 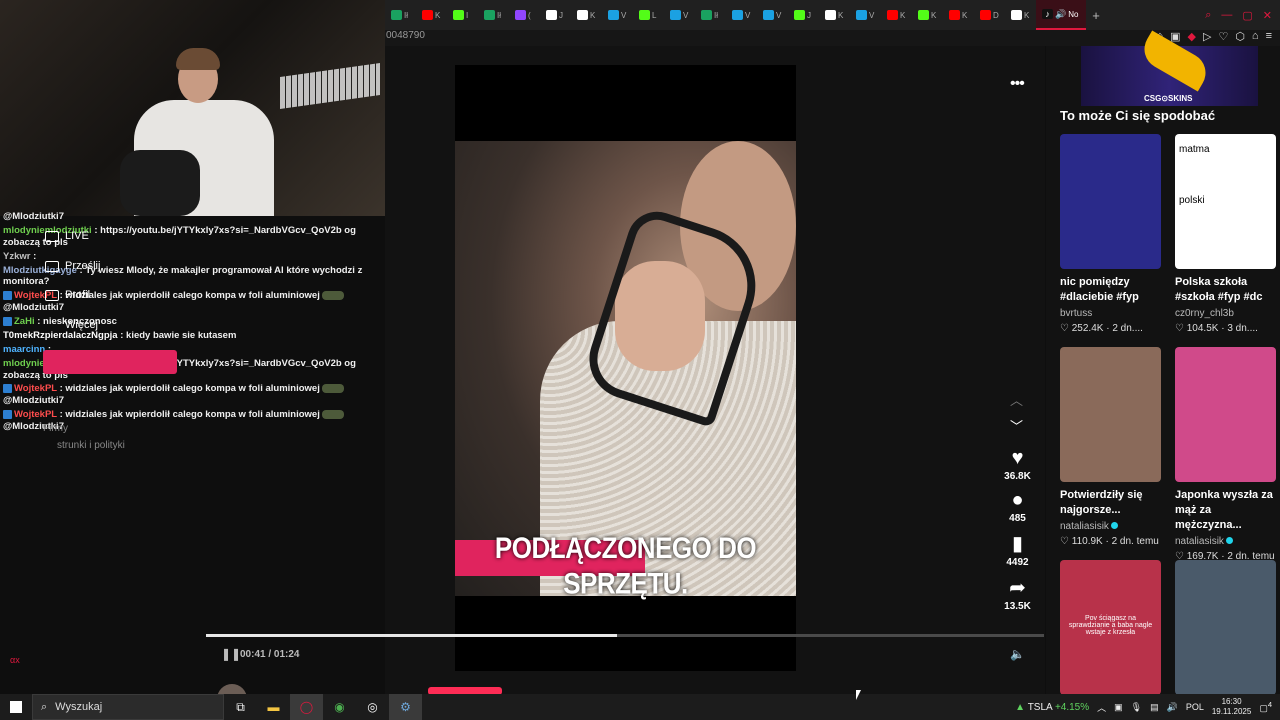 I want to click on card-user: bvrtuss, so click(x=1110, y=313).